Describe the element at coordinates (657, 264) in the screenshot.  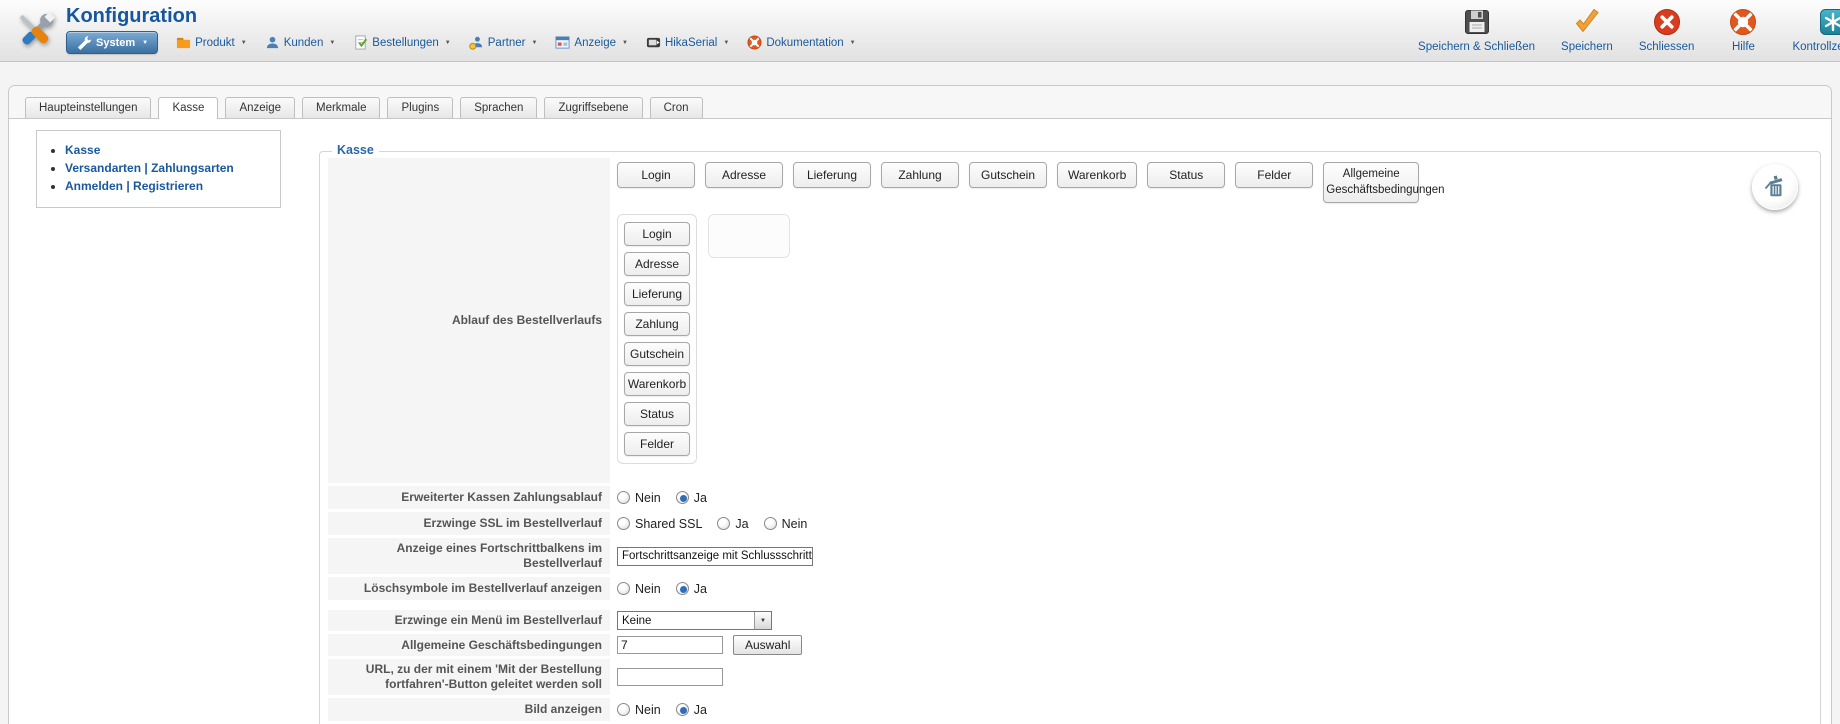
I see `step-button-adresse: Adresse` at that location.